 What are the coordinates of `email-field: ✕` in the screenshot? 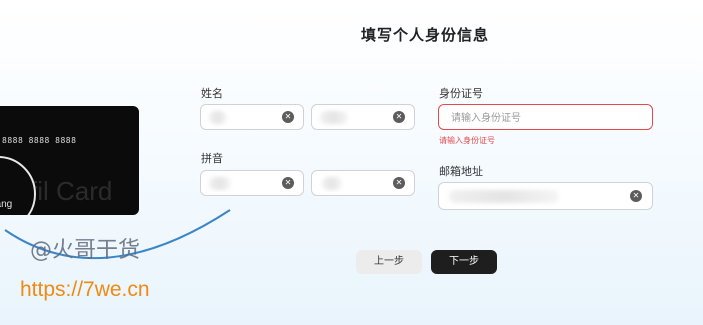 It's located at (545, 196).